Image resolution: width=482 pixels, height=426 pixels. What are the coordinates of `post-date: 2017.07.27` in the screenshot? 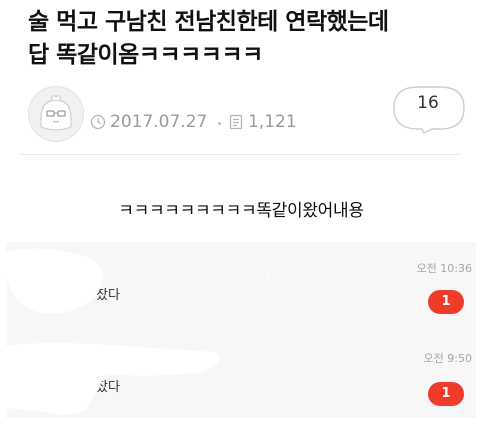 It's located at (148, 122).